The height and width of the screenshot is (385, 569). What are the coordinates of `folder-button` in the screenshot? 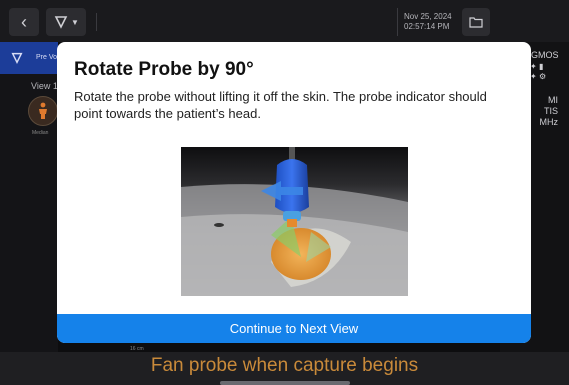 It's located at (476, 22).